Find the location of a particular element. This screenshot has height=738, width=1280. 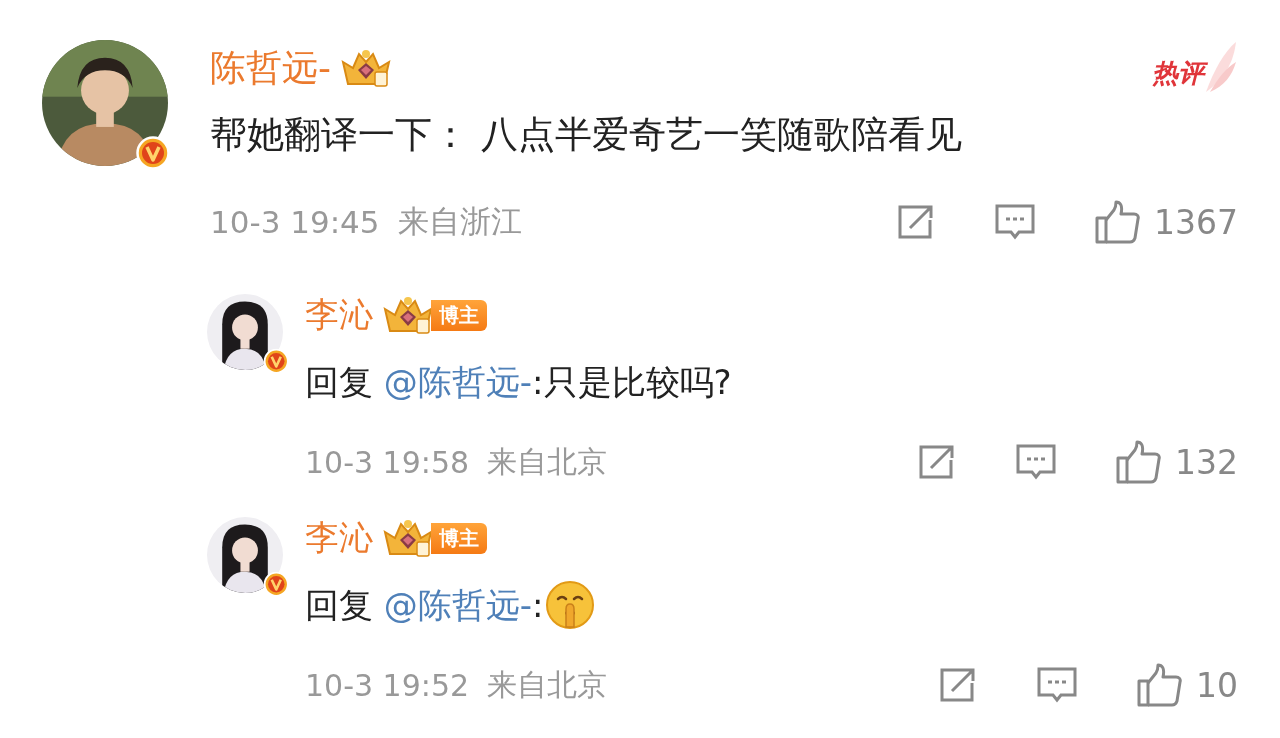

username: 陈哲远- is located at coordinates (270, 68).